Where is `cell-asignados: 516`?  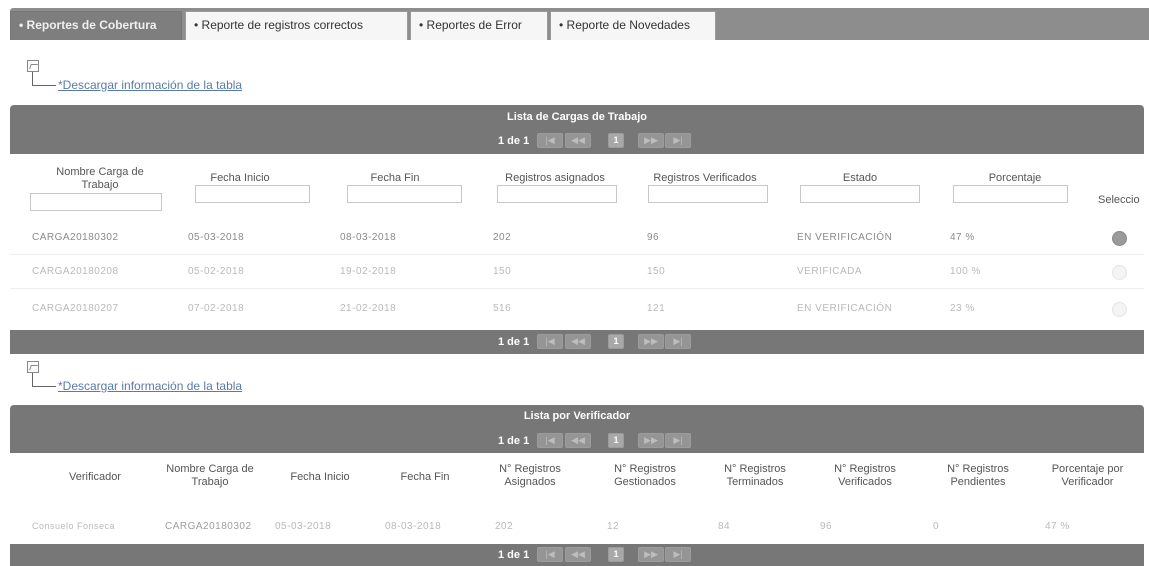 cell-asignados: 516 is located at coordinates (502, 308).